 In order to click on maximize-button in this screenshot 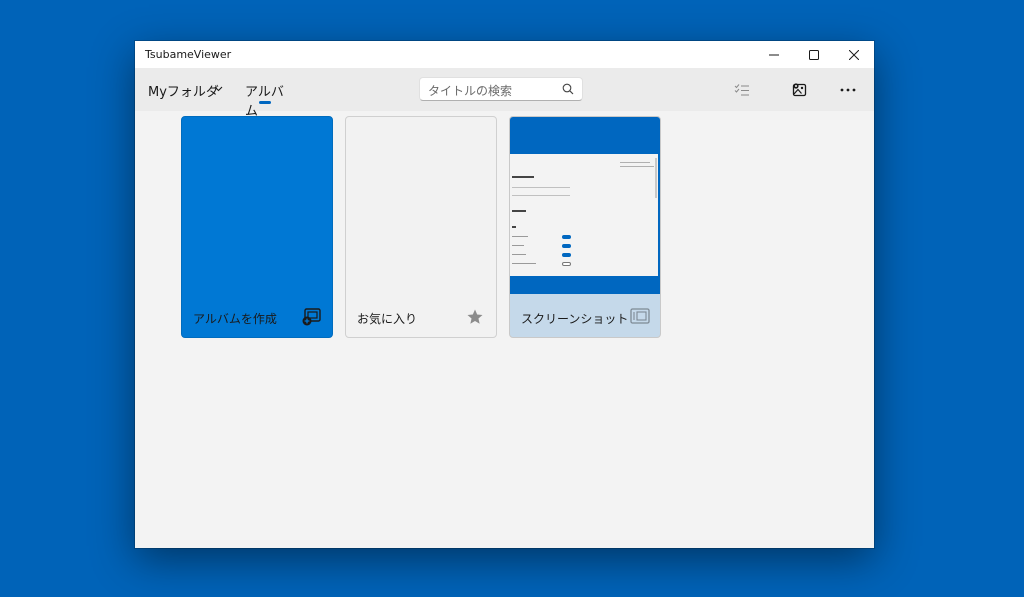, I will do `click(814, 54)`.